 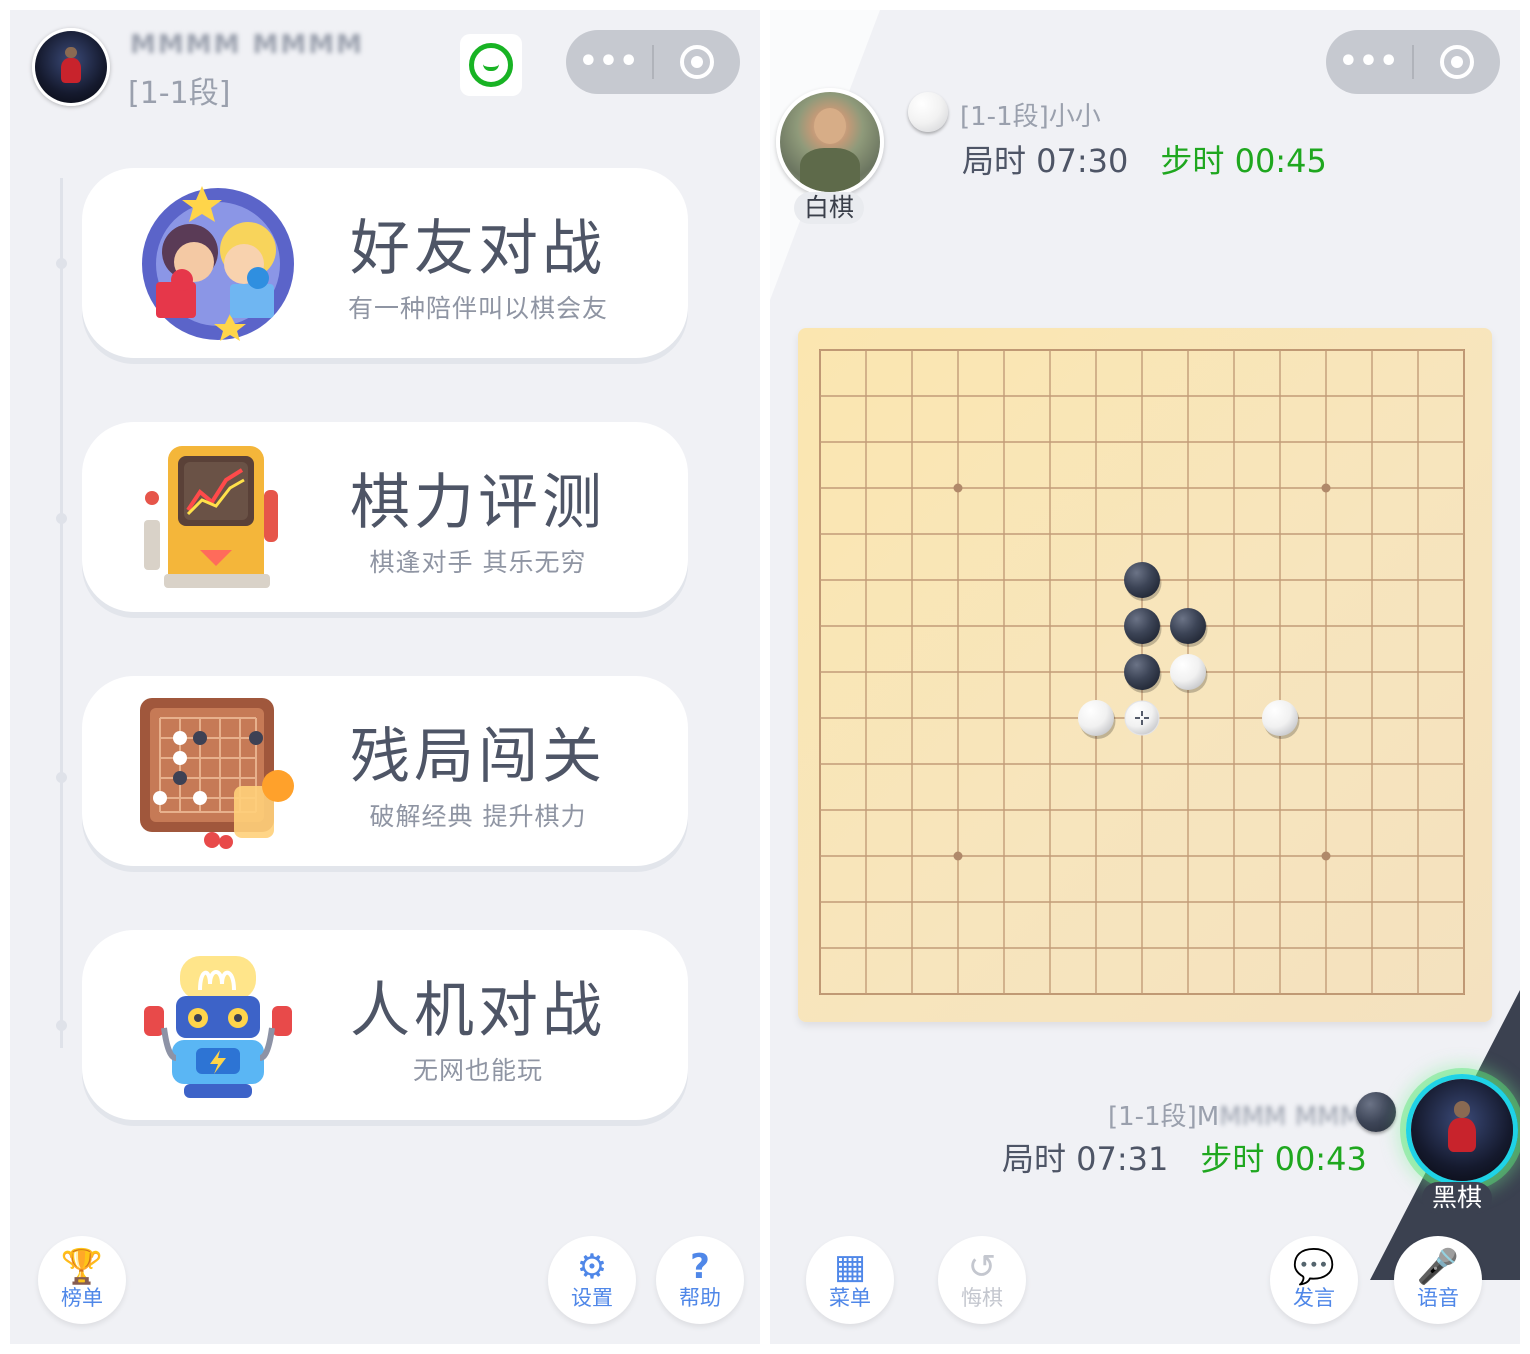 I want to click on menu-card-title: 好友对战, so click(x=478, y=249).